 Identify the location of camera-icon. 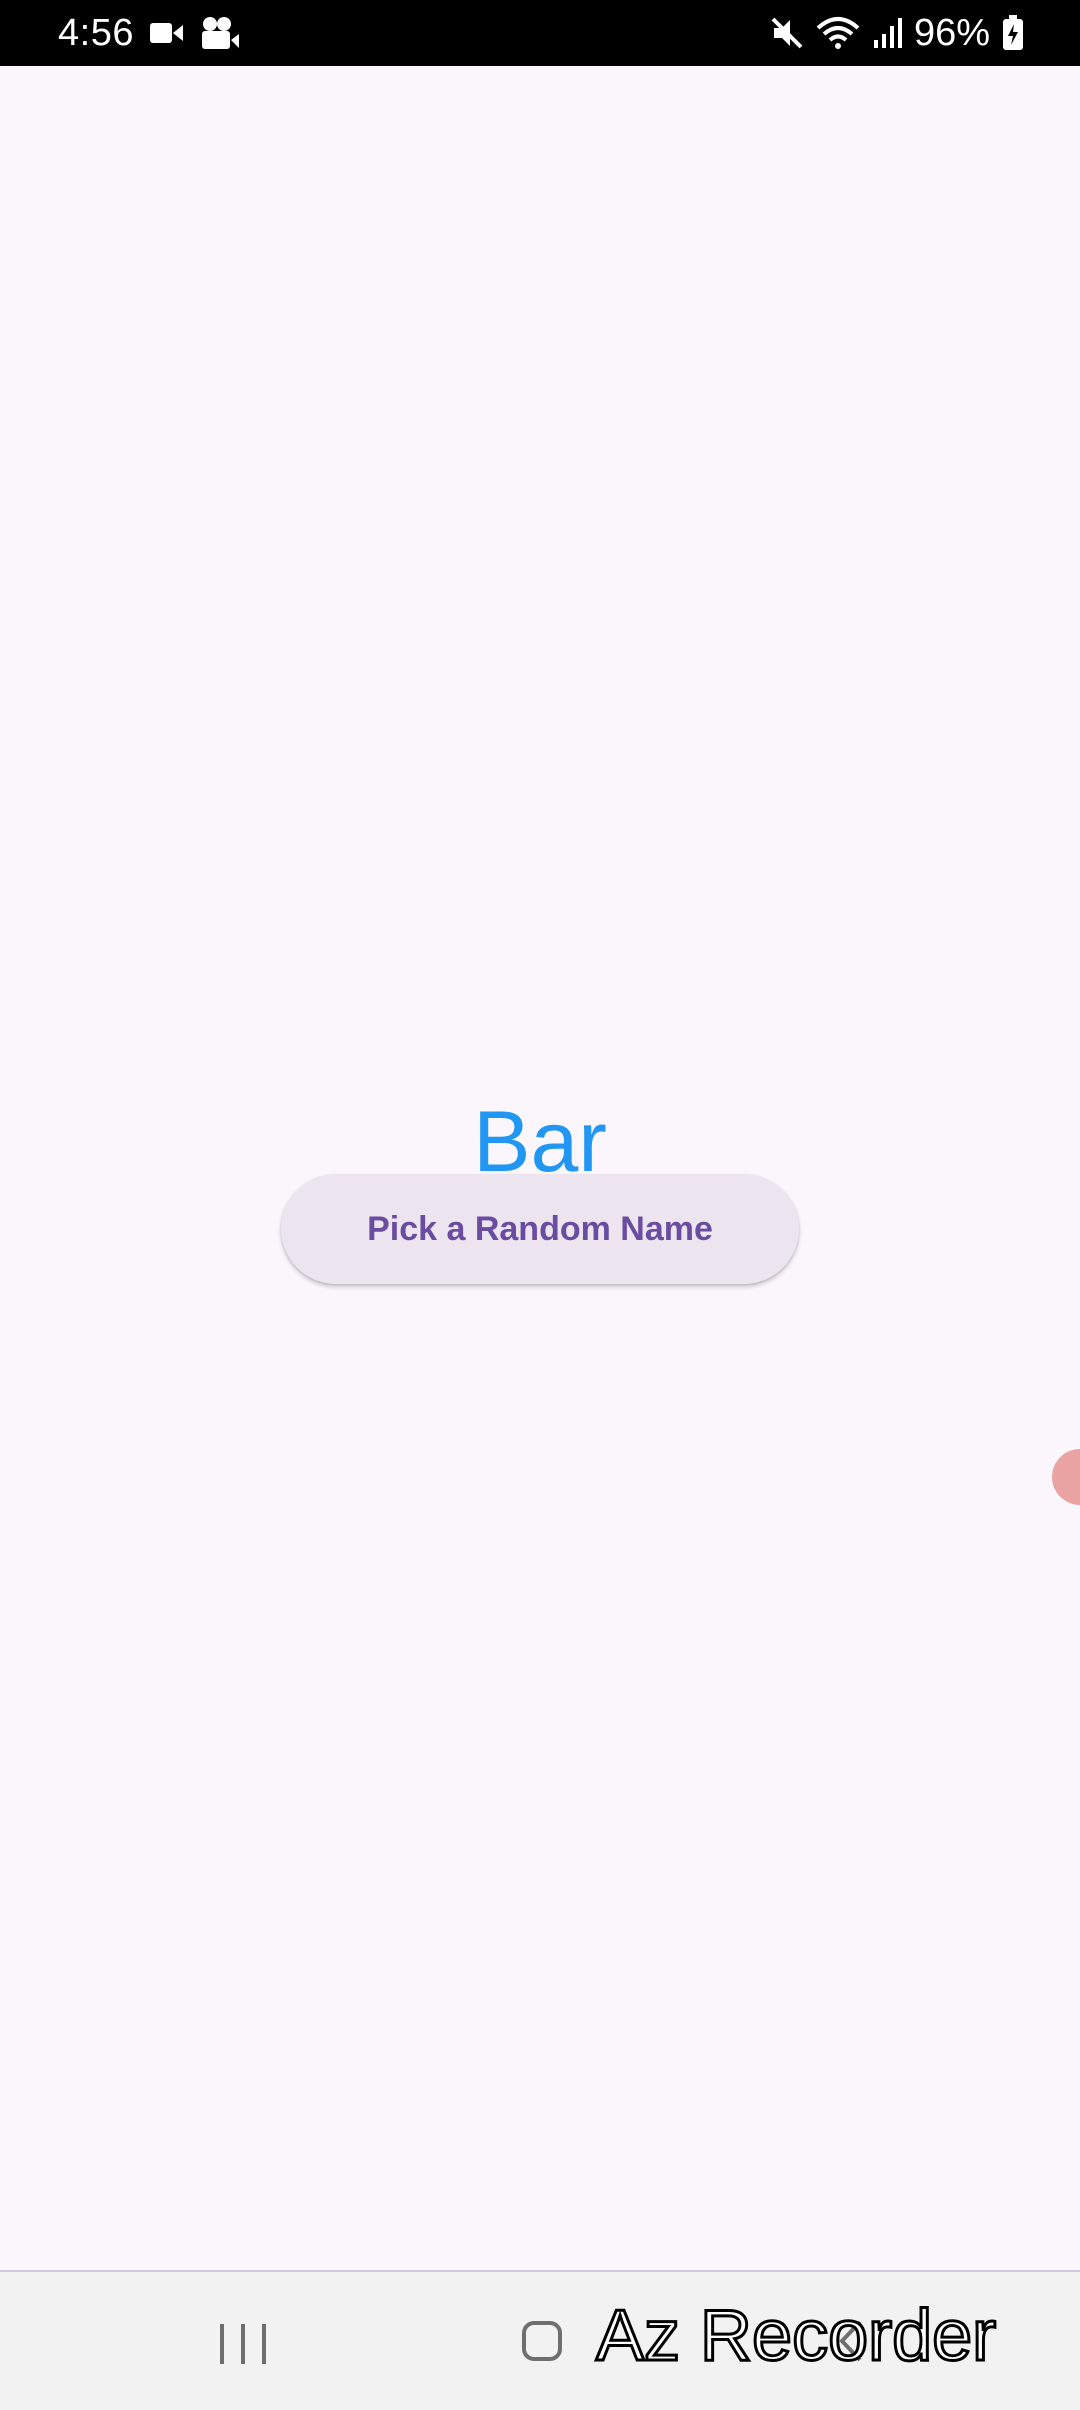
(220, 33).